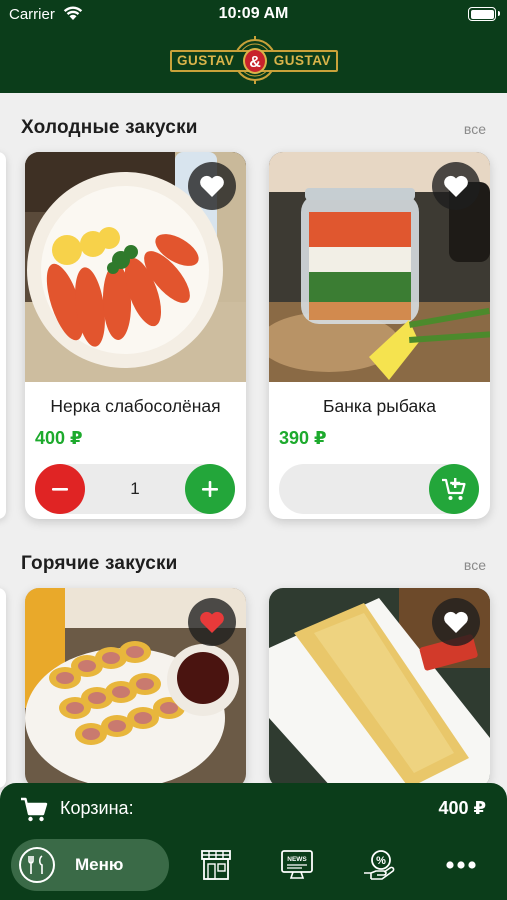 Image resolution: width=507 pixels, height=900 pixels. I want to click on decrease-button, so click(60, 489).